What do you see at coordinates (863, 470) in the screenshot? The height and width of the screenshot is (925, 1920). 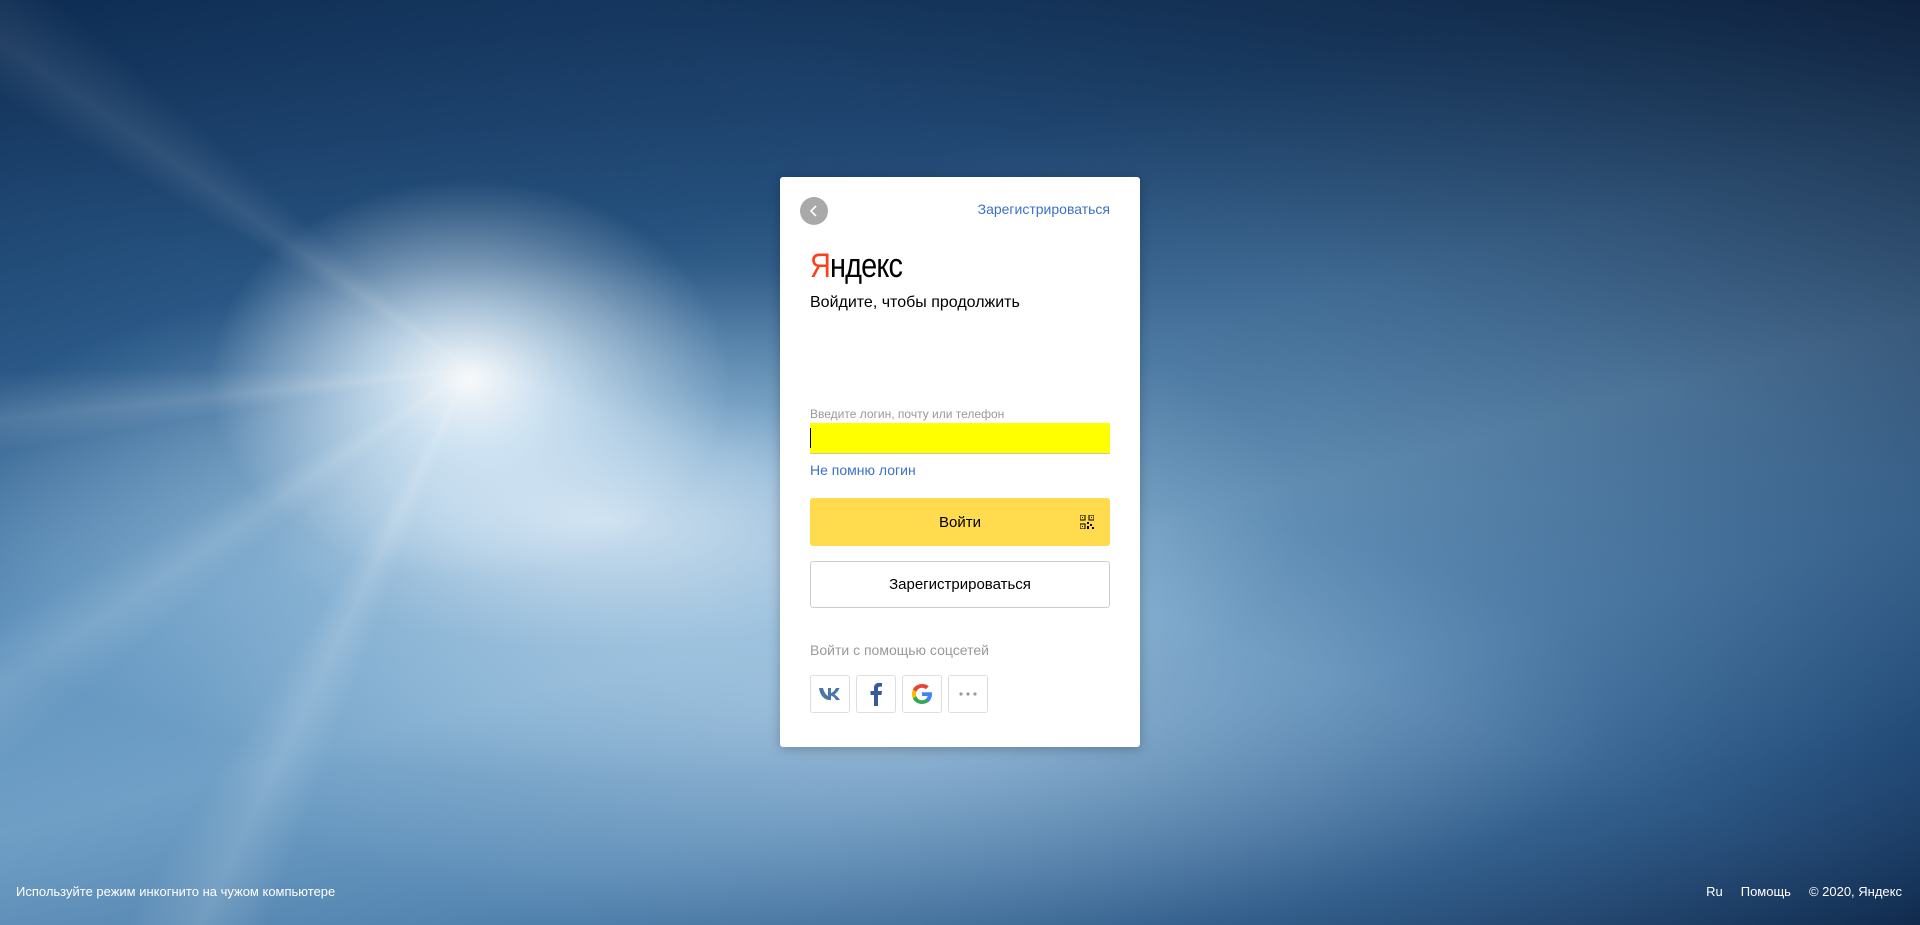 I see `forgot-login-link: Не помню логин` at bounding box center [863, 470].